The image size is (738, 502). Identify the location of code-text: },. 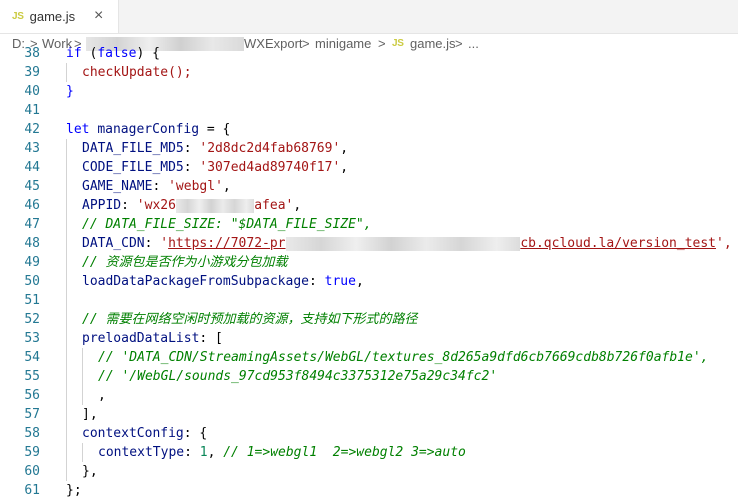
(90, 471).